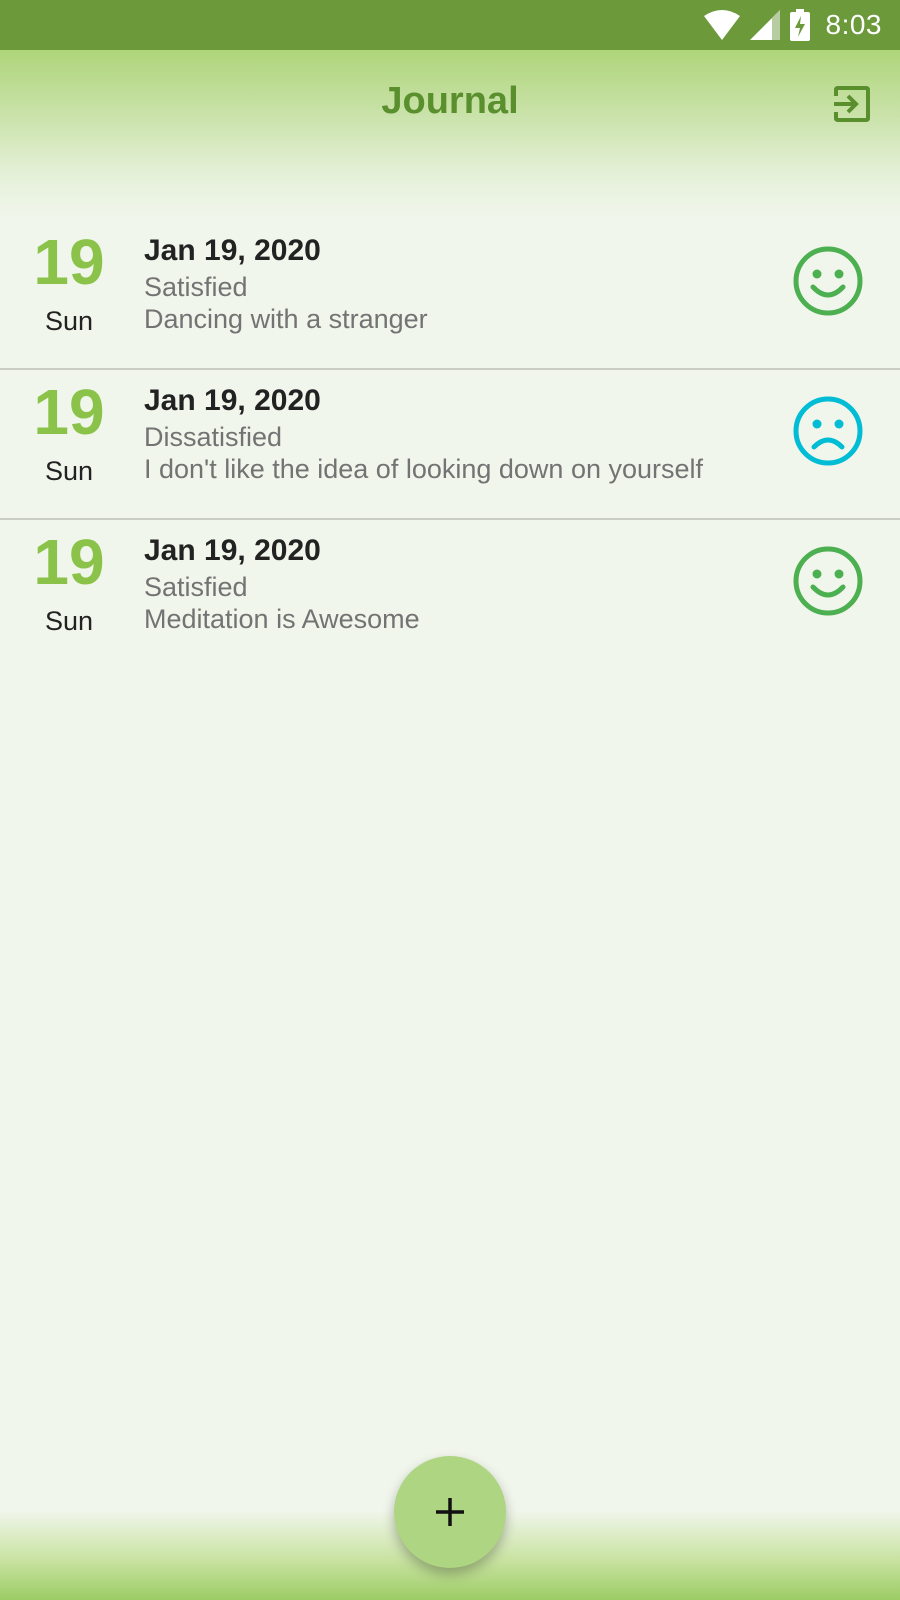 This screenshot has width=900, height=1600. I want to click on add-icon, so click(450, 1512).